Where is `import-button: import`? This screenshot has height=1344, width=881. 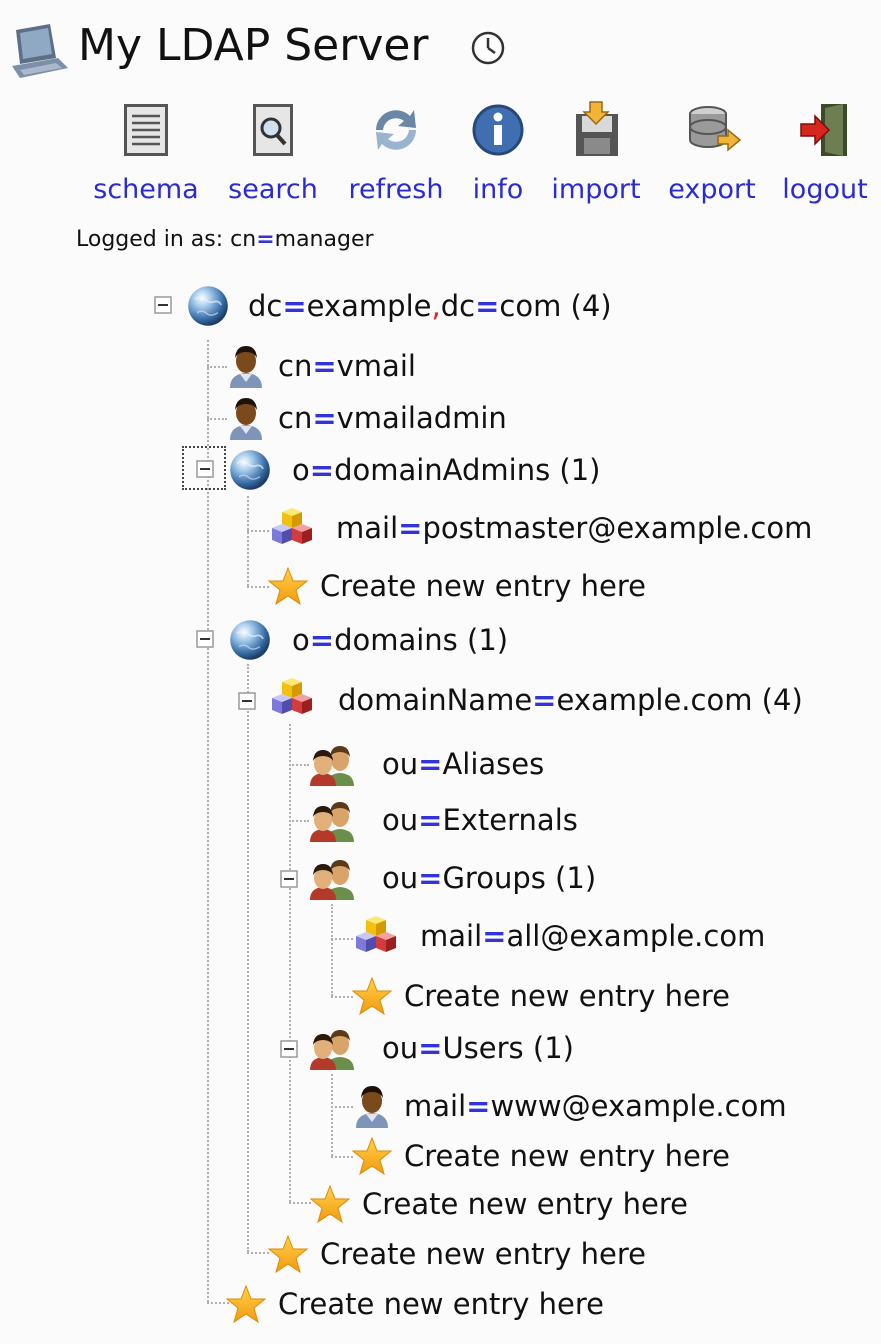 import-button: import is located at coordinates (596, 153).